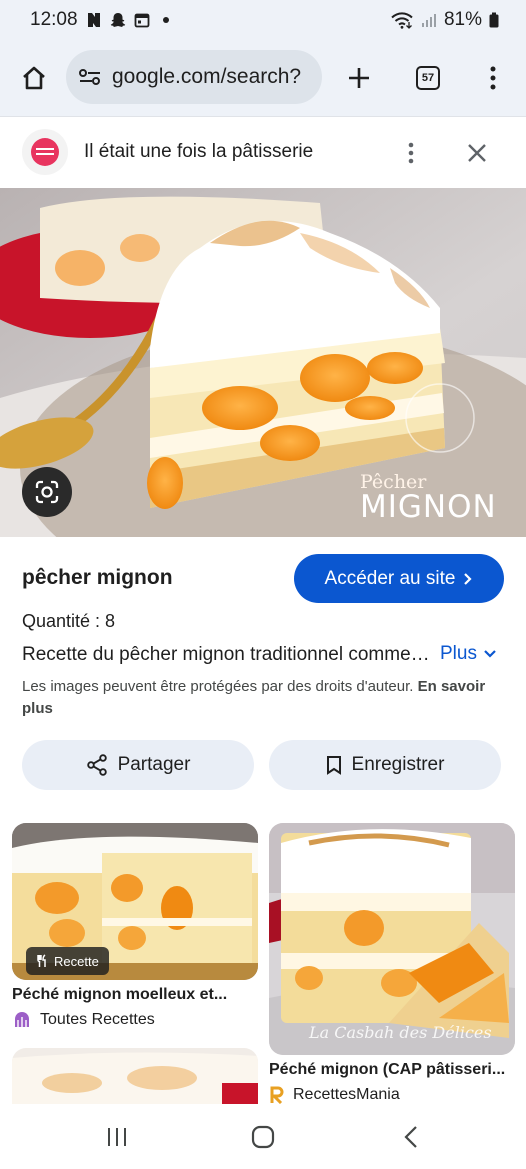  I want to click on related-thumbnail: Recette, so click(135, 901).